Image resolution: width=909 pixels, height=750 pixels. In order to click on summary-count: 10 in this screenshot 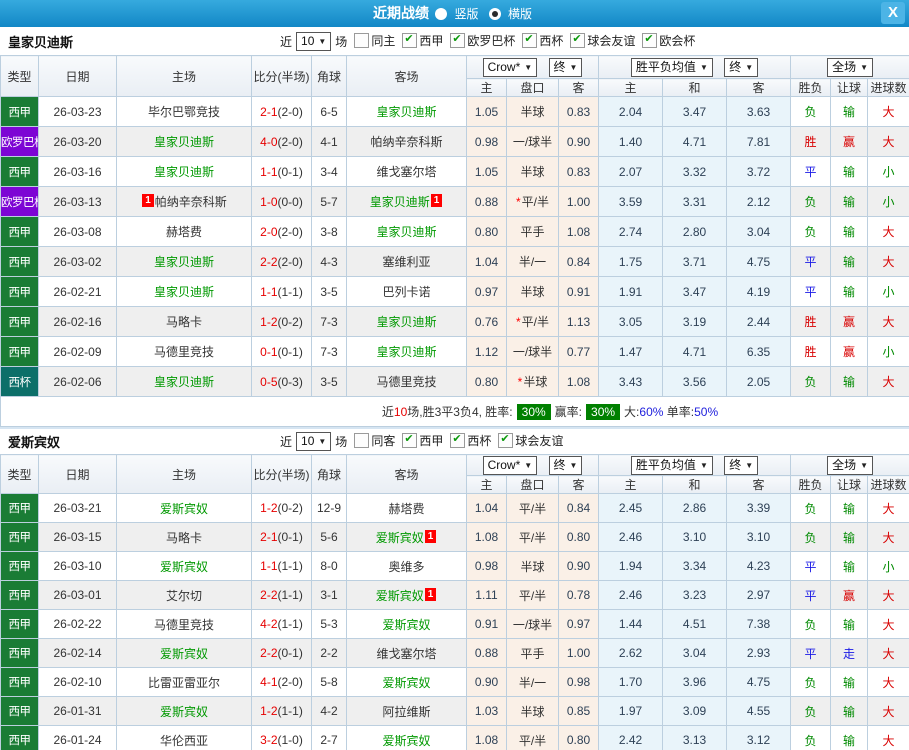, I will do `click(400, 412)`.